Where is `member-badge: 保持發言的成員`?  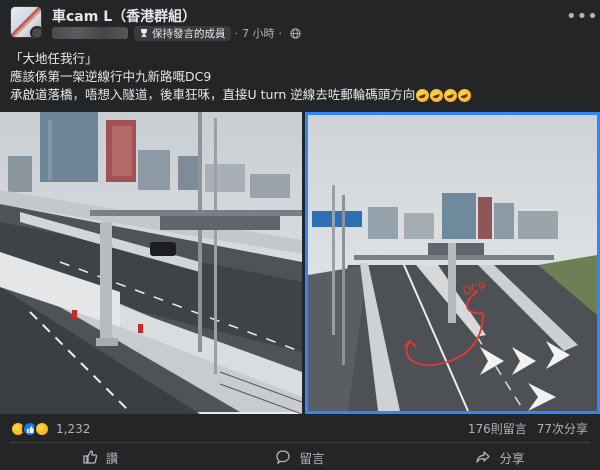
member-badge: 保持發言的成員 is located at coordinates (182, 33).